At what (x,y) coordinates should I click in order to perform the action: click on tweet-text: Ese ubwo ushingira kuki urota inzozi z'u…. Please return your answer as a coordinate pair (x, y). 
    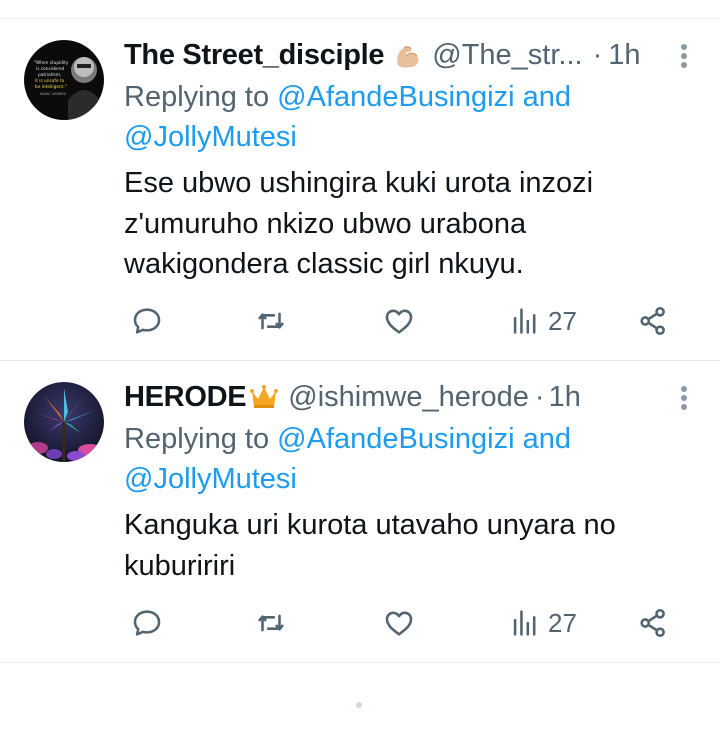
    Looking at the image, I should click on (359, 223).